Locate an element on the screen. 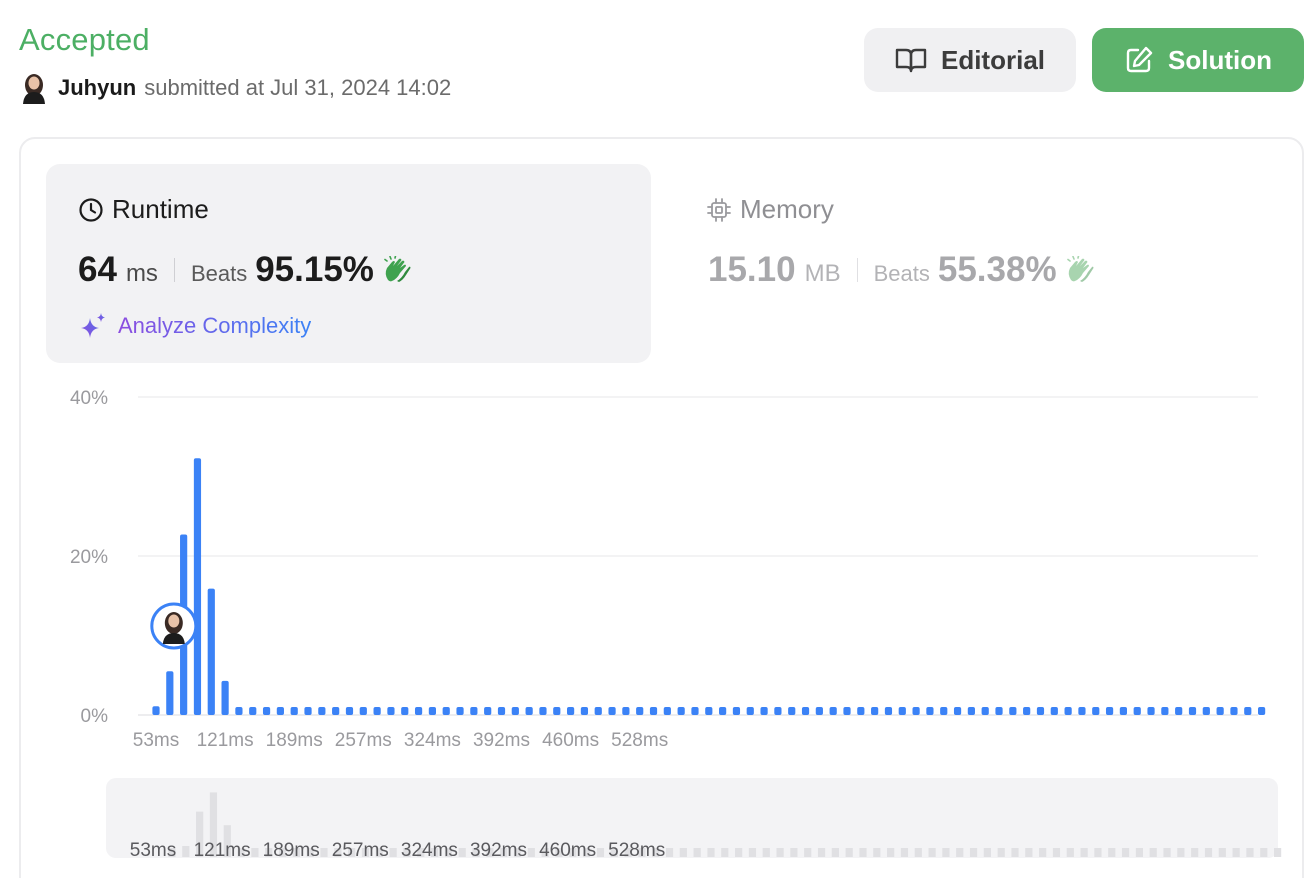 The image size is (1314, 878). x-tick-label: 257ms is located at coordinates (363, 740).